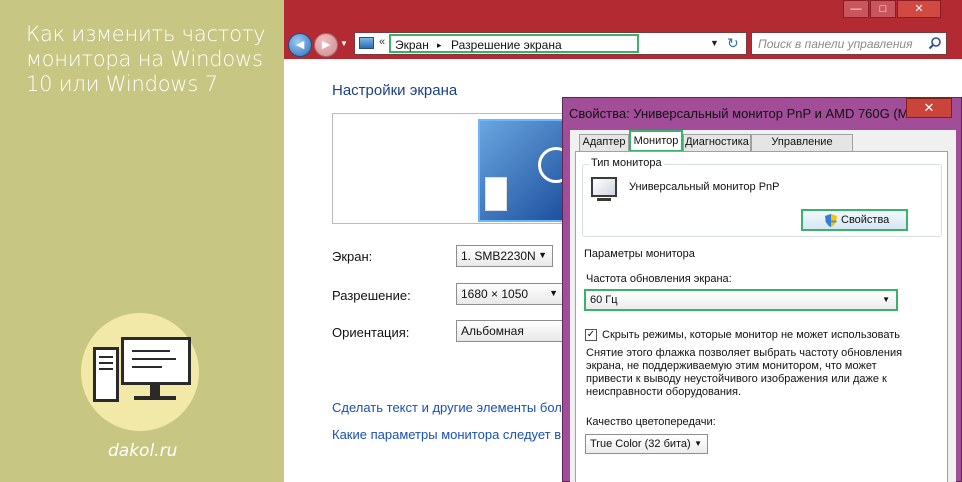 This screenshot has height=482, width=962. Describe the element at coordinates (604, 142) in the screenshot. I see `tab-adapter: Адаптер` at that location.